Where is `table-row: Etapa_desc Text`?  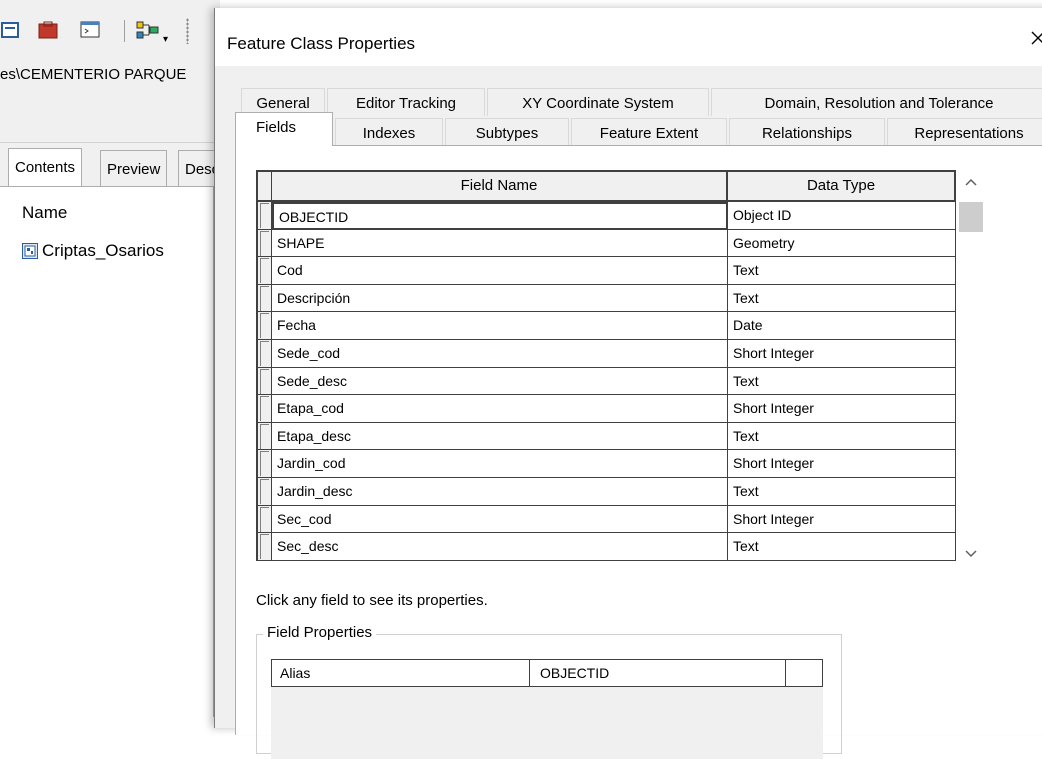
table-row: Etapa_desc Text is located at coordinates (606, 436).